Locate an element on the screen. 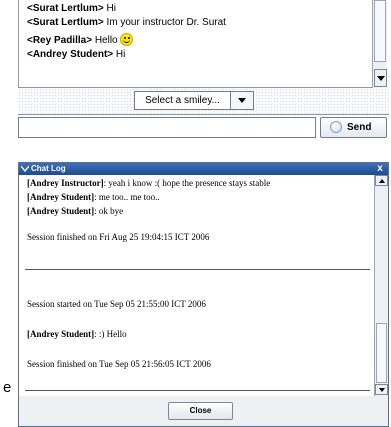 This screenshot has height=427, width=391. log-text: : :) Hello is located at coordinates (110, 334).